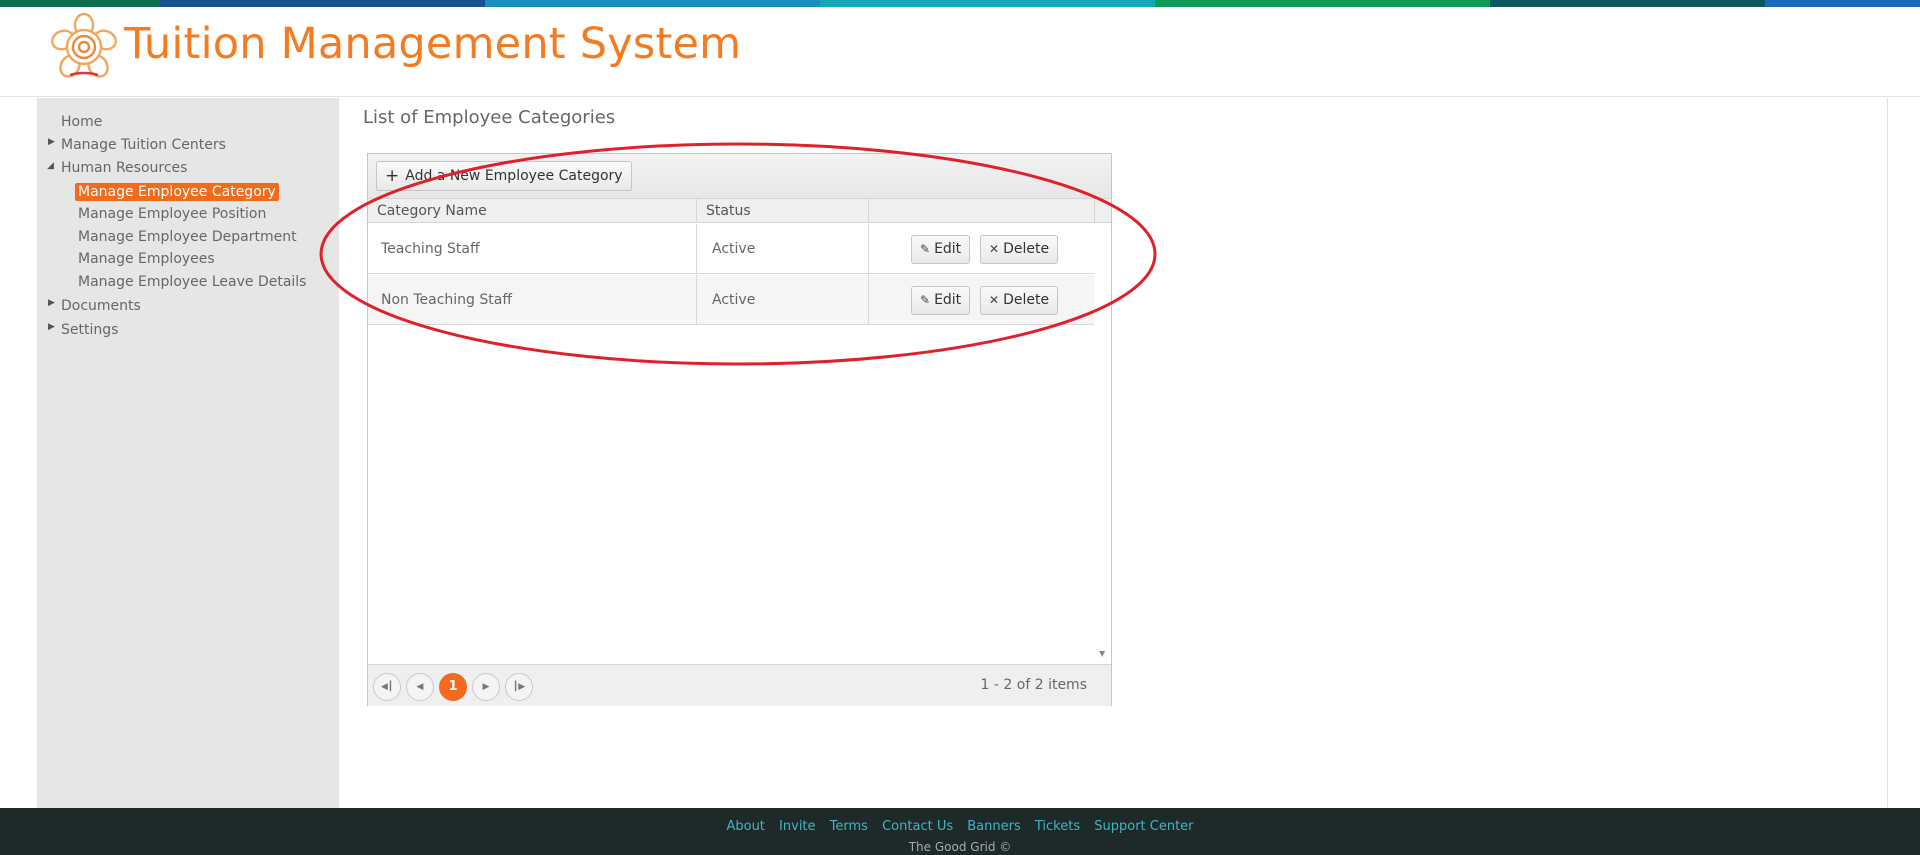 This screenshot has height=855, width=1920. Describe the element at coordinates (917, 826) in the screenshot. I see `footer-link-contact-us: Contact Us` at that location.